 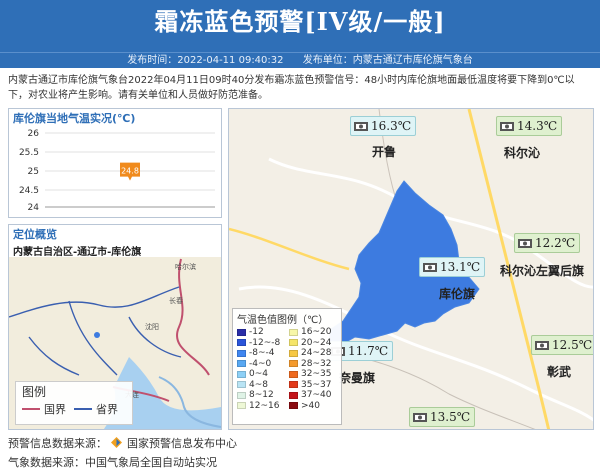 I want to click on place-kezuohou: 科尔沁左翼后旗, so click(x=542, y=271).